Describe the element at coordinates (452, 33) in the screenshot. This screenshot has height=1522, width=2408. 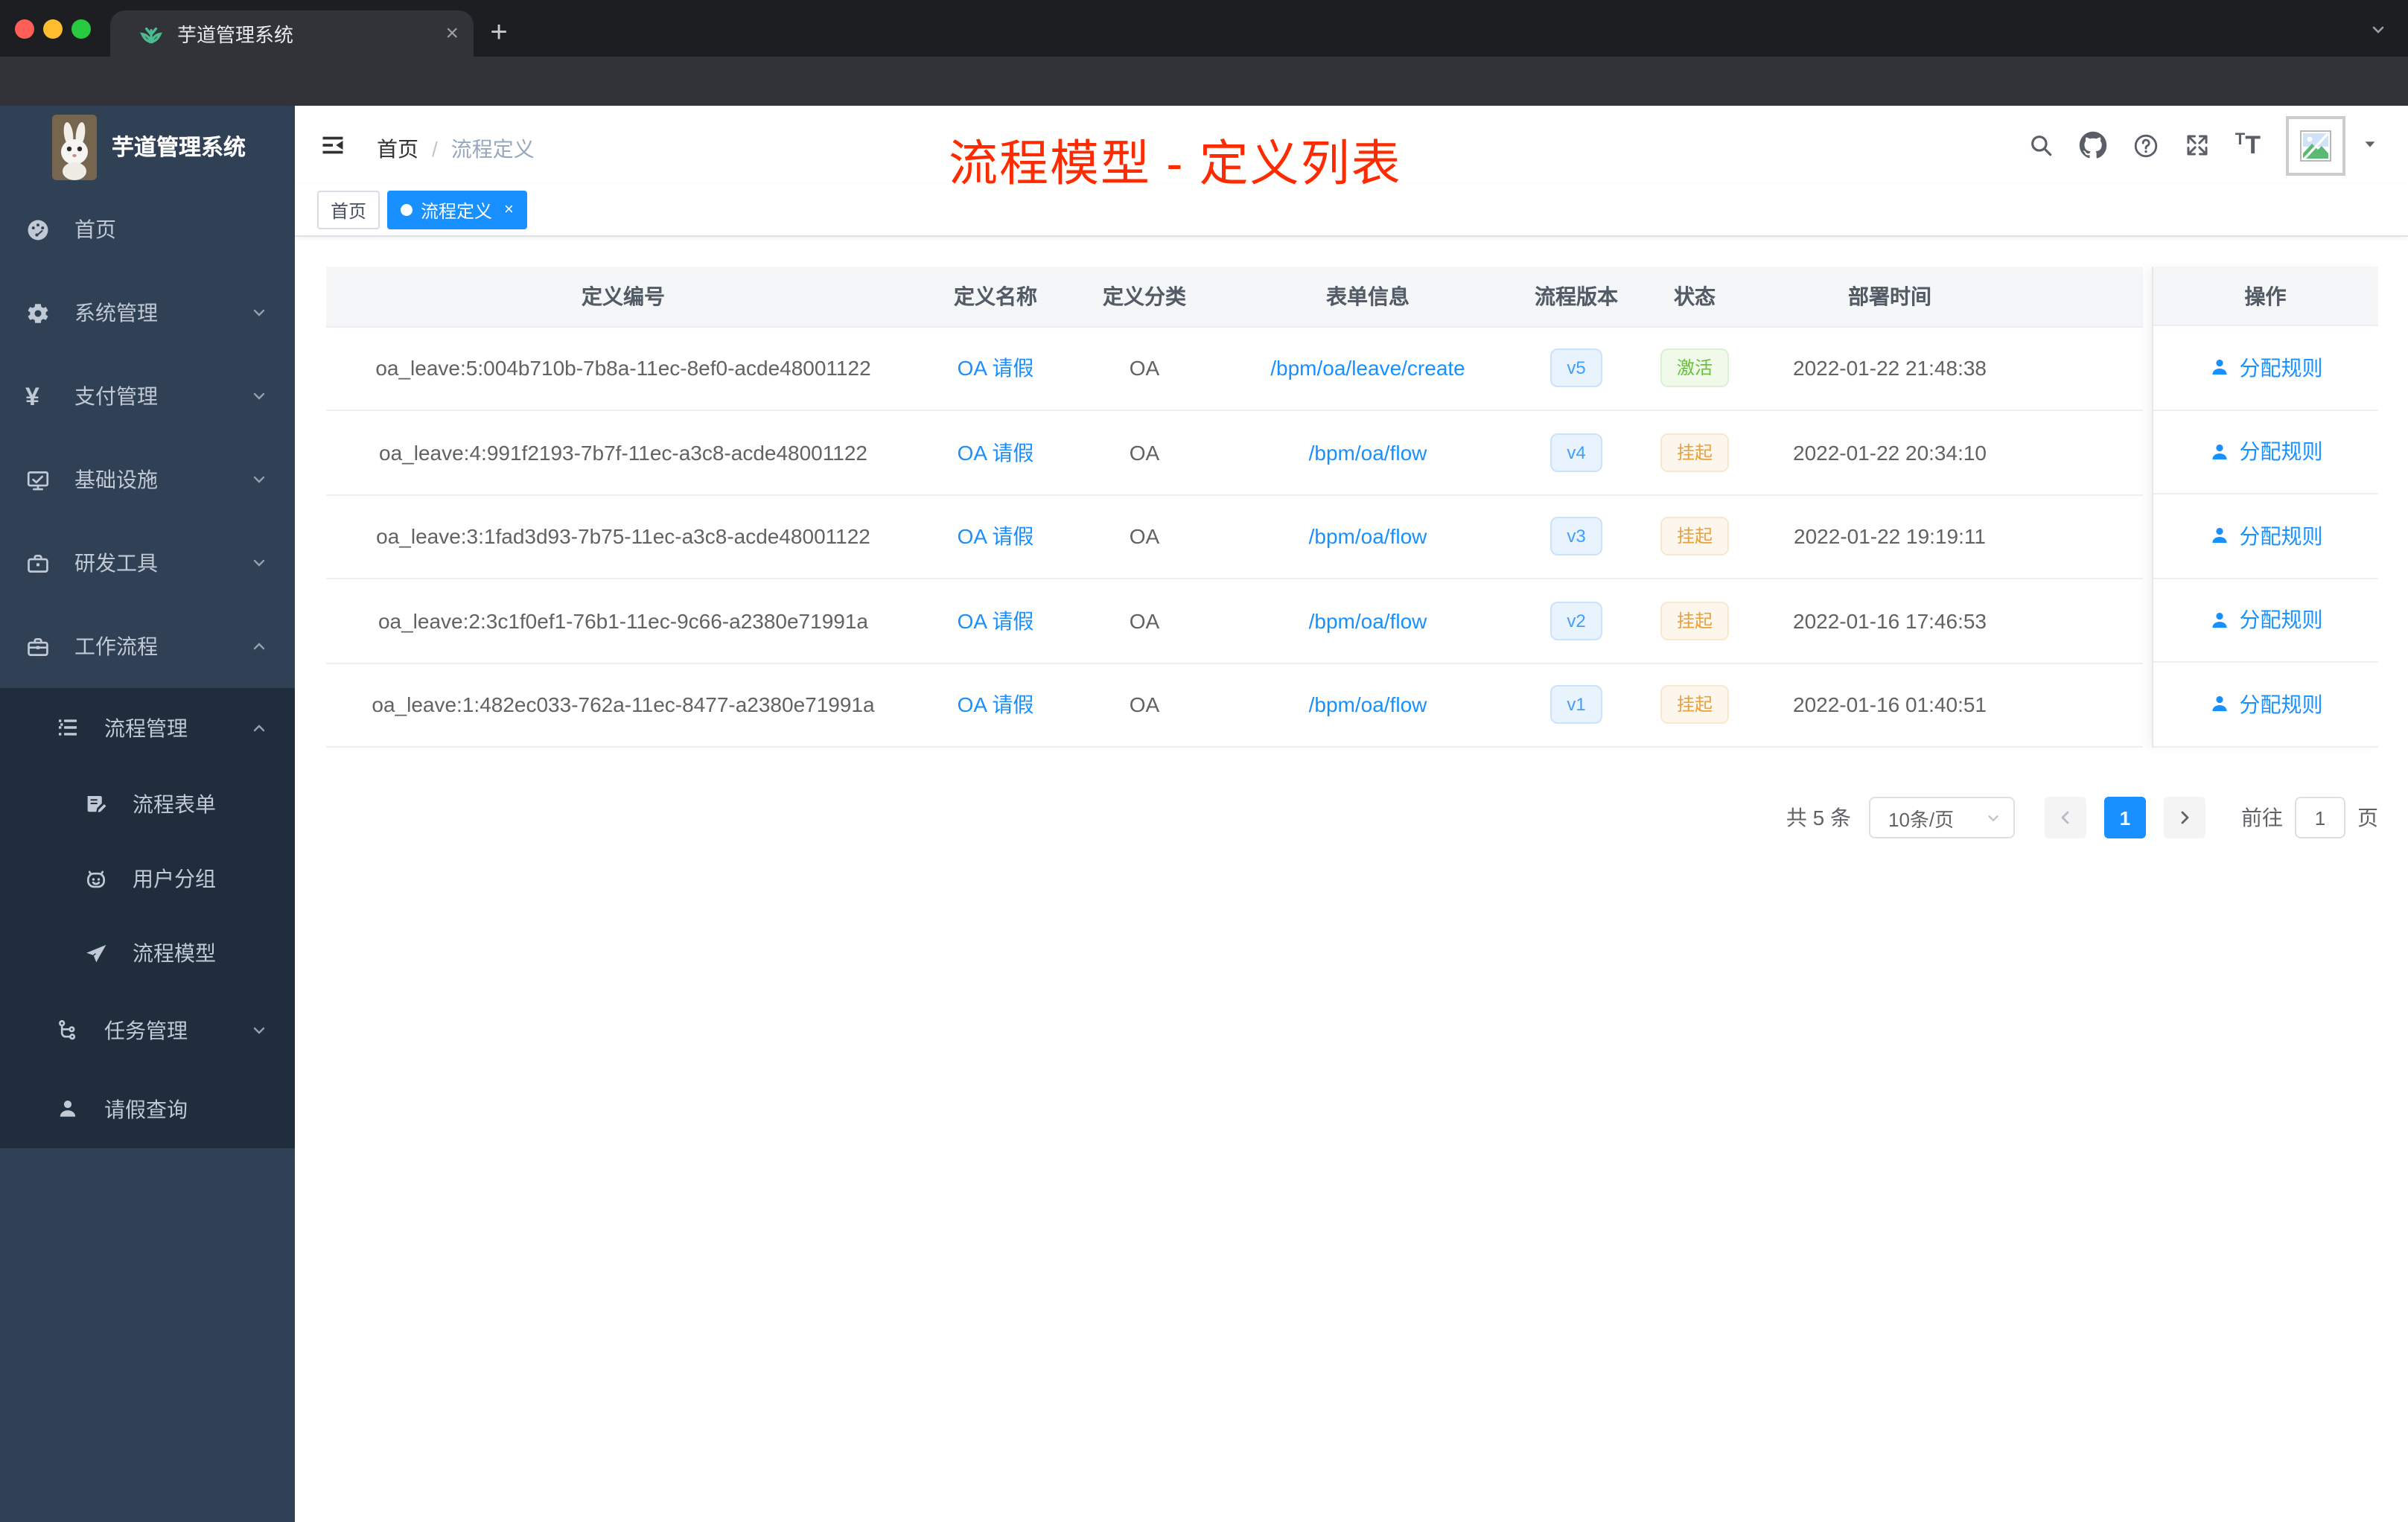
I see `tab-close-icon: ×` at that location.